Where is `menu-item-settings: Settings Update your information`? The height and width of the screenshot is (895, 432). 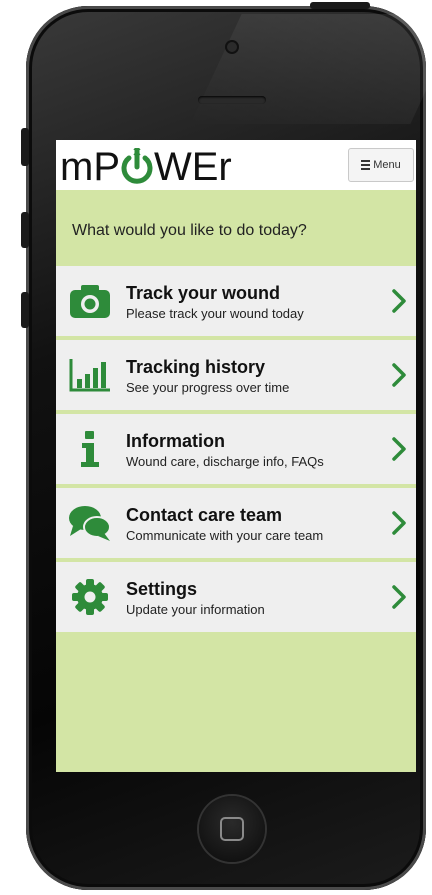
menu-item-settings: Settings Update your information is located at coordinates (236, 597).